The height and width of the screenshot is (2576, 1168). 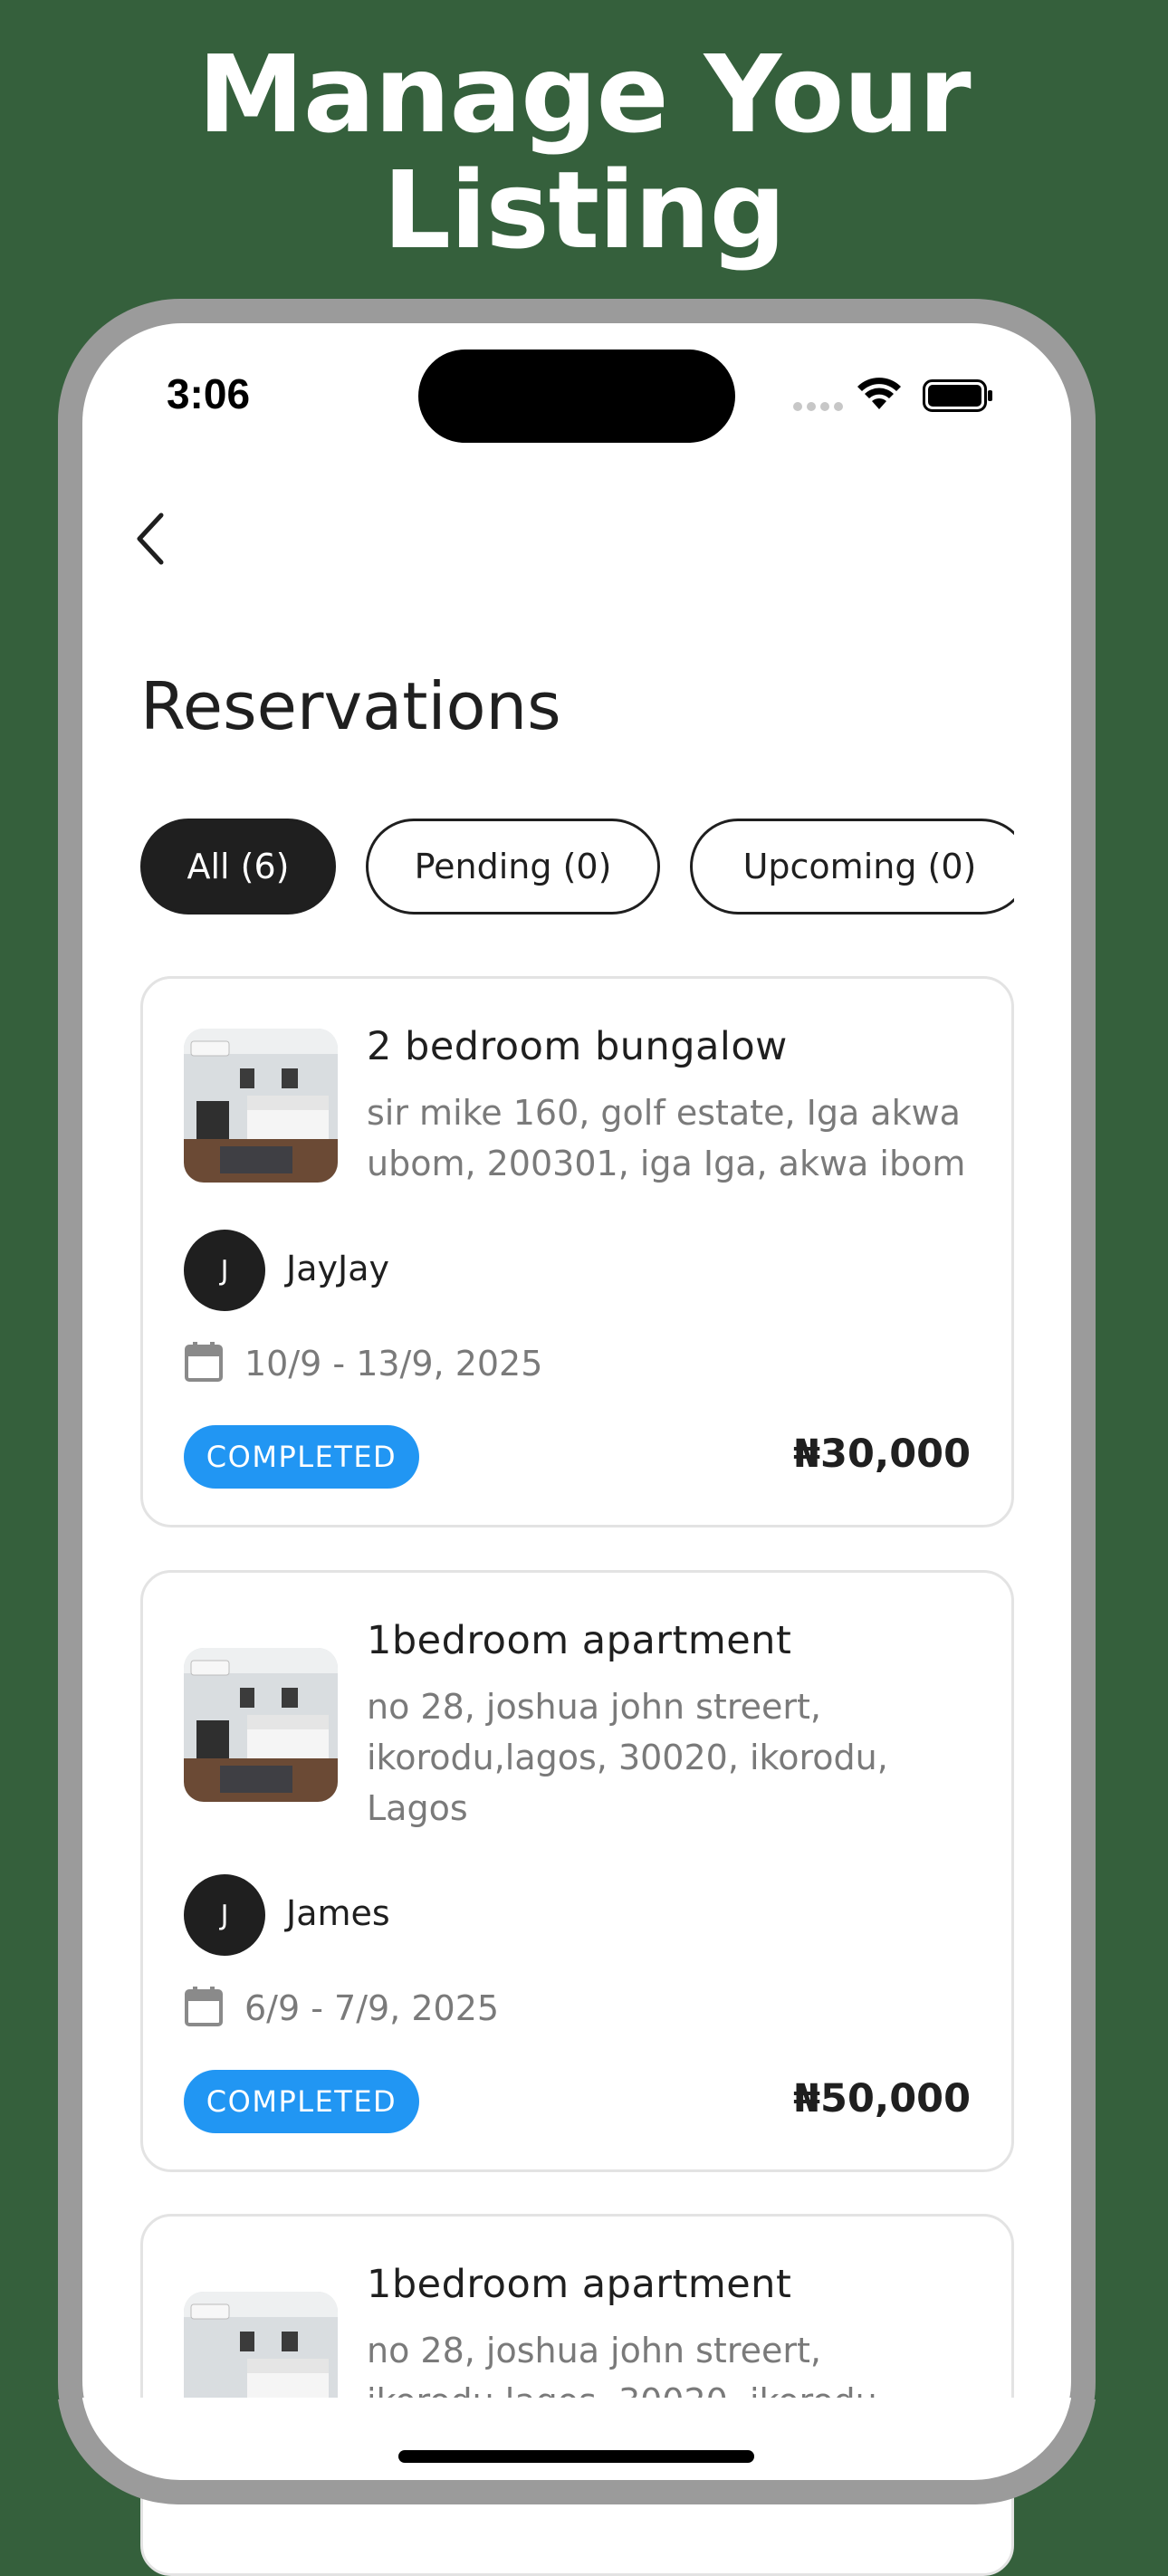 I want to click on filter-chip-pending: Pending (0), so click(x=513, y=867).